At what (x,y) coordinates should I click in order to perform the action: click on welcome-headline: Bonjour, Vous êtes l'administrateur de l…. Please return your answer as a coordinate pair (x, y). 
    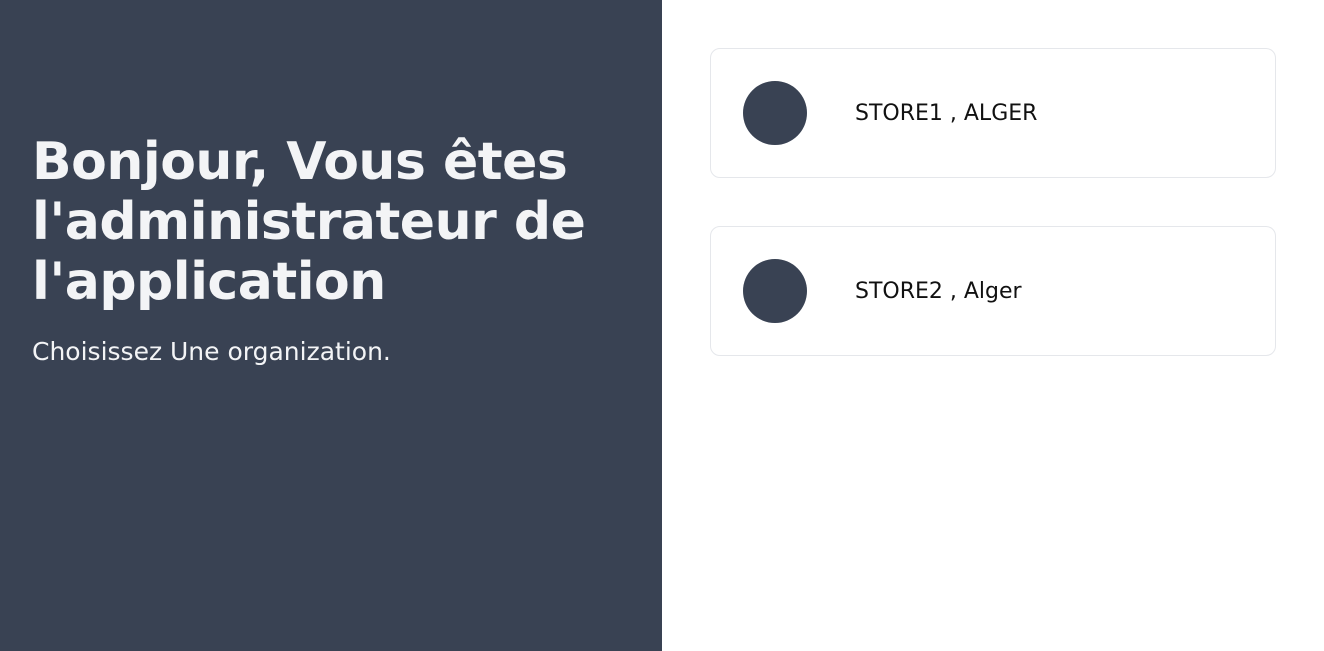
    Looking at the image, I should click on (309, 222).